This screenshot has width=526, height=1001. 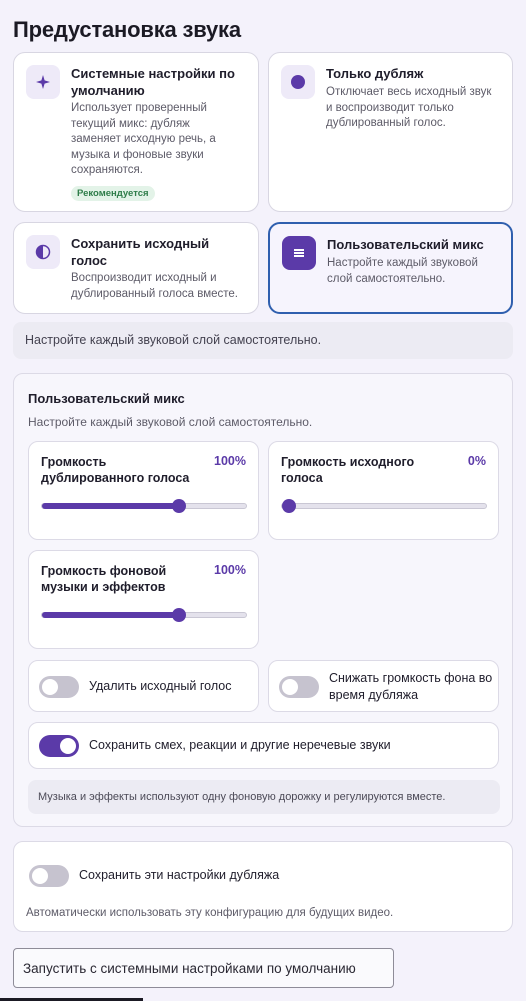 I want to click on keep-nonspeech-sounds-toggle, so click(x=59, y=746).